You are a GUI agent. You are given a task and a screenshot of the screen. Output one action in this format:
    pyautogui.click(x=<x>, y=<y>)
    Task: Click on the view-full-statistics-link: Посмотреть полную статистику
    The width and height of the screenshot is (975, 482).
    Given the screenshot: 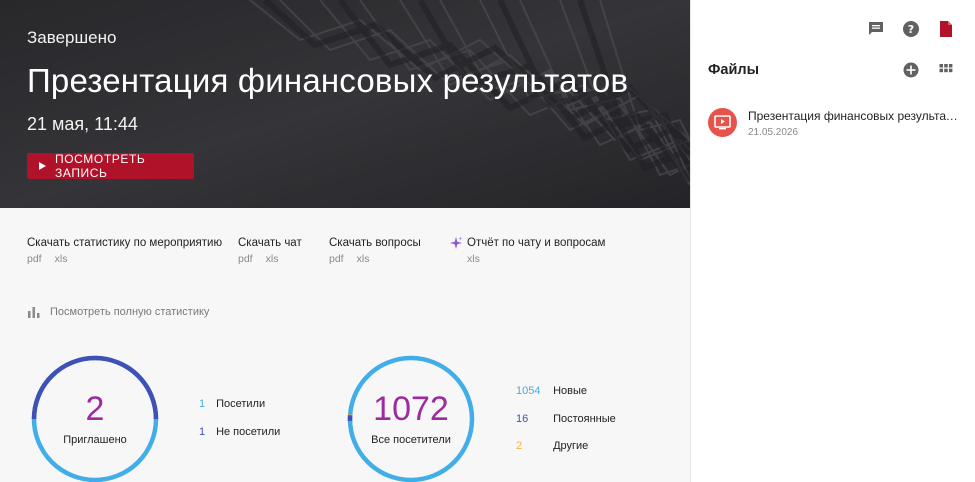 What is the action you would take?
    pyautogui.click(x=118, y=312)
    